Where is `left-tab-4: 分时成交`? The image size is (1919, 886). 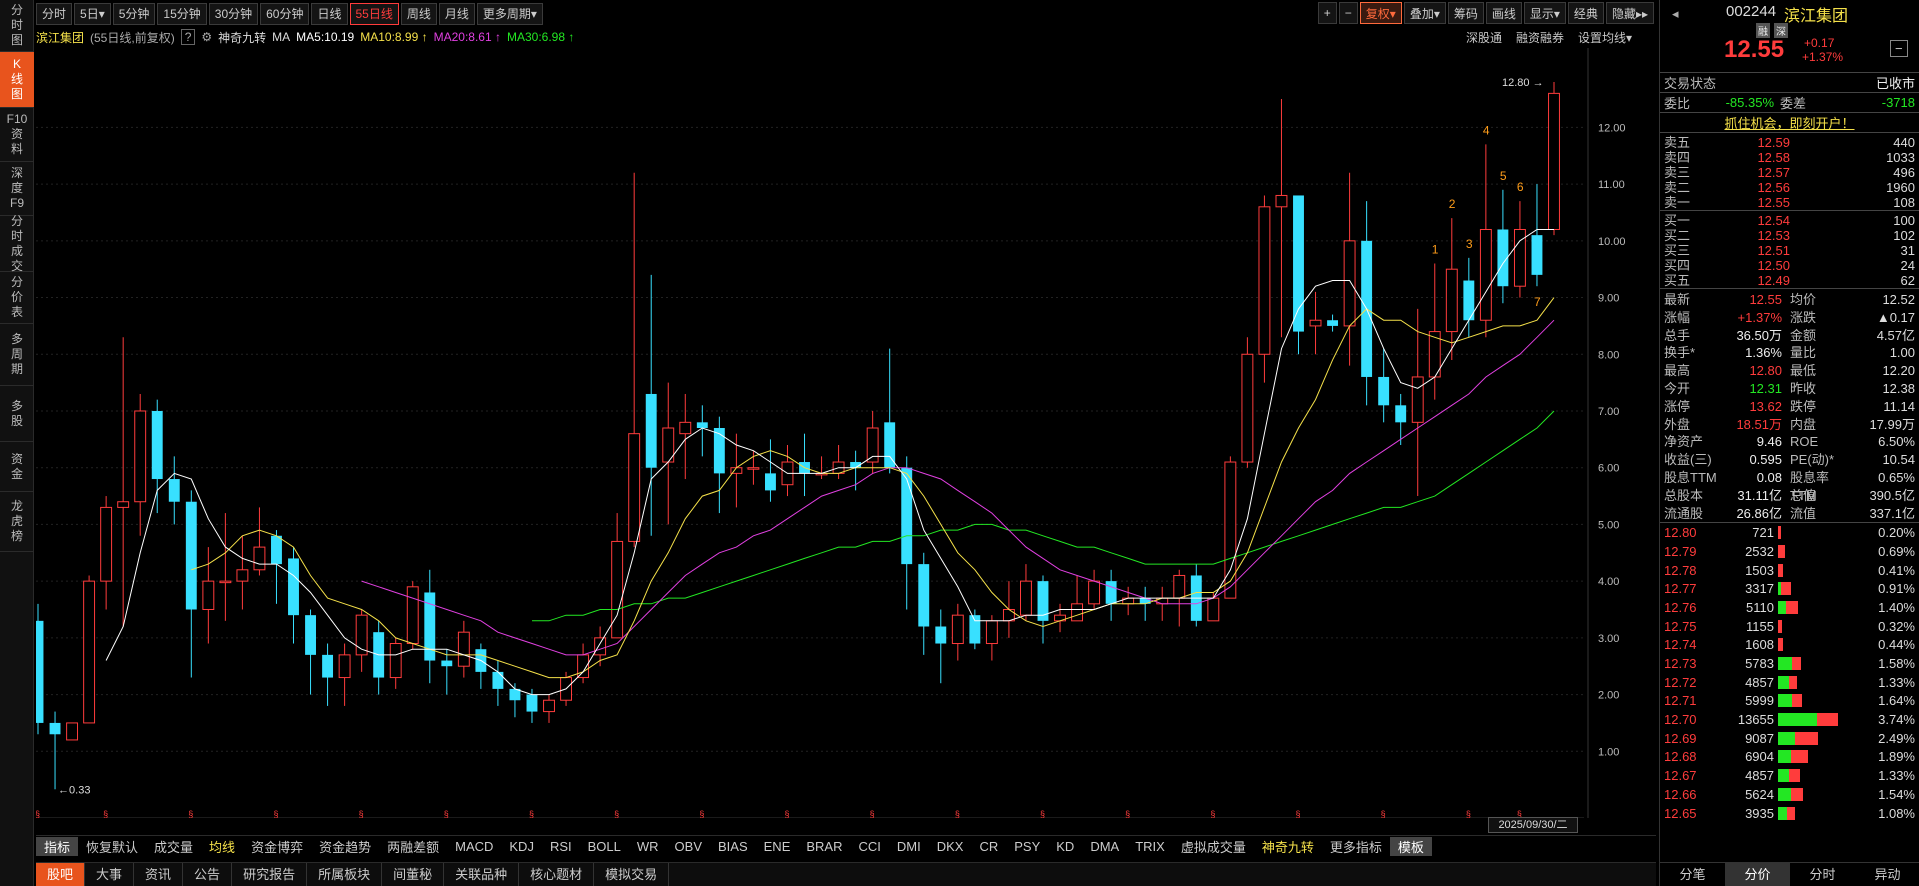
left-tab-4: 分时成交 is located at coordinates (17, 243).